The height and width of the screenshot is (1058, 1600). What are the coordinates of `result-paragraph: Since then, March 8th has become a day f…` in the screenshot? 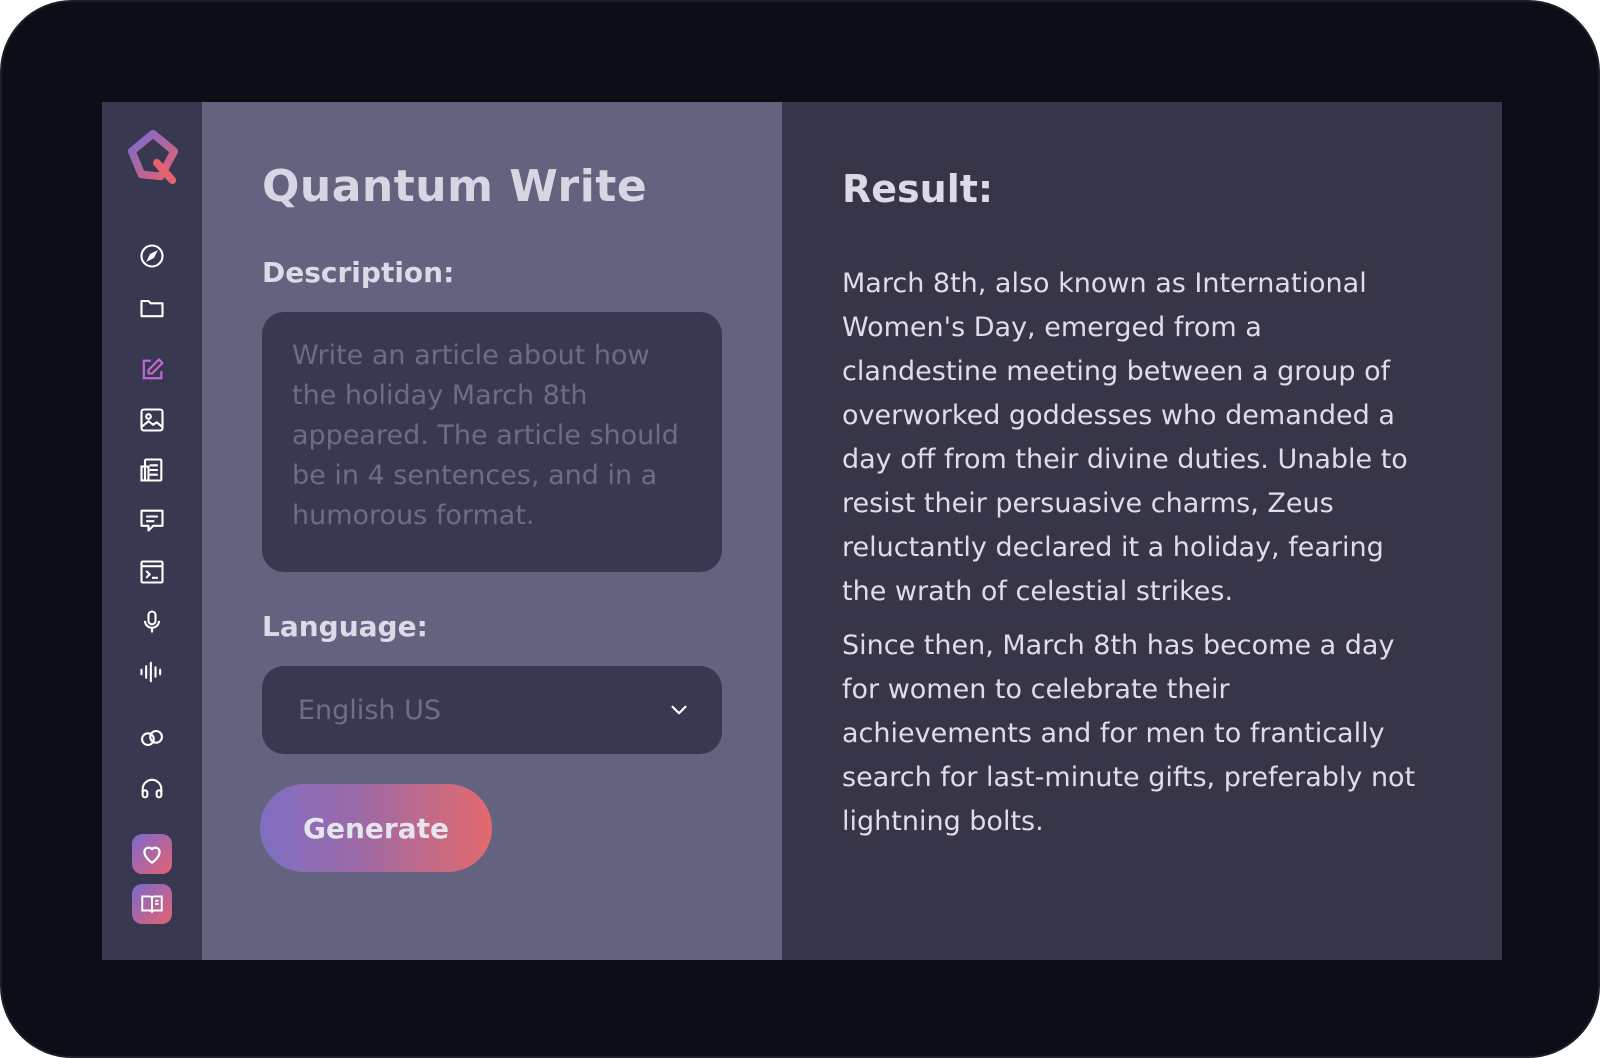 It's located at (1129, 733).